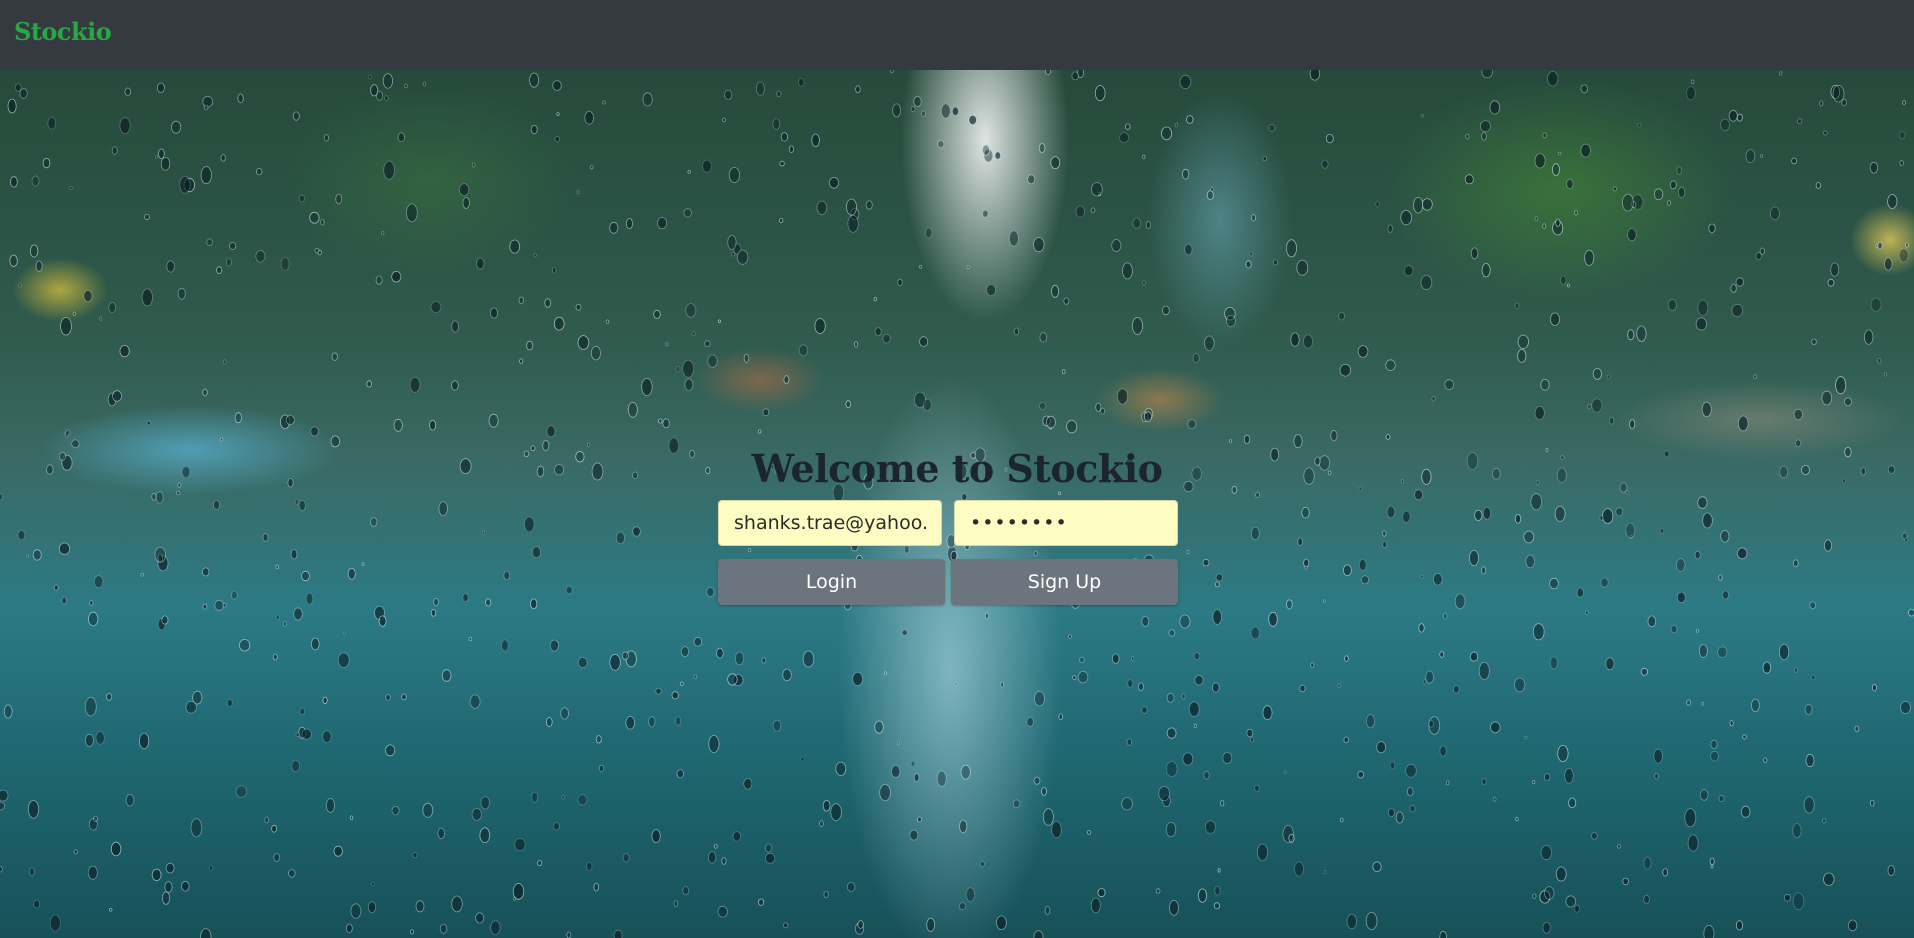  Describe the element at coordinates (1066, 523) in the screenshot. I see `password-field` at that location.